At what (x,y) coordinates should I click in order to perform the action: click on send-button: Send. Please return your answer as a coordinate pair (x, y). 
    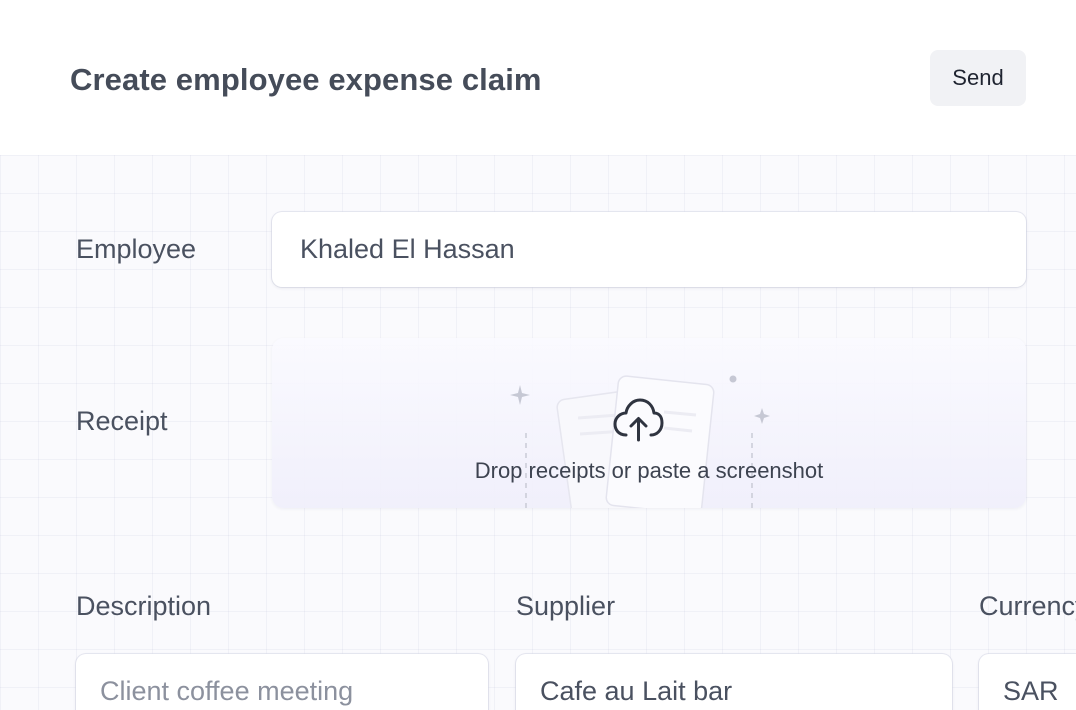
    Looking at the image, I should click on (978, 78).